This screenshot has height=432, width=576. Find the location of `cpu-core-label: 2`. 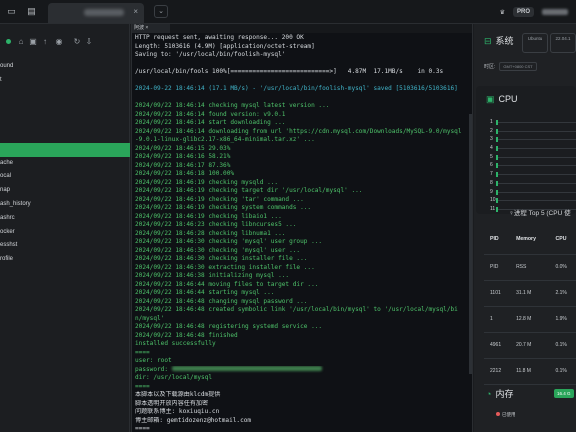

cpu-core-label: 2 is located at coordinates (491, 130).